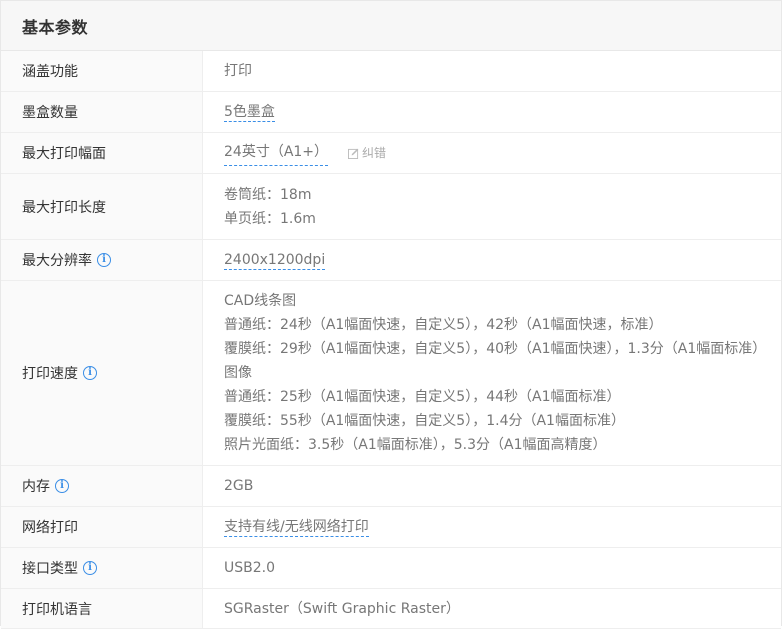 The height and width of the screenshot is (629, 783). What do you see at coordinates (249, 113) in the screenshot?
I see `spec-value-link: 5色墨盒` at bounding box center [249, 113].